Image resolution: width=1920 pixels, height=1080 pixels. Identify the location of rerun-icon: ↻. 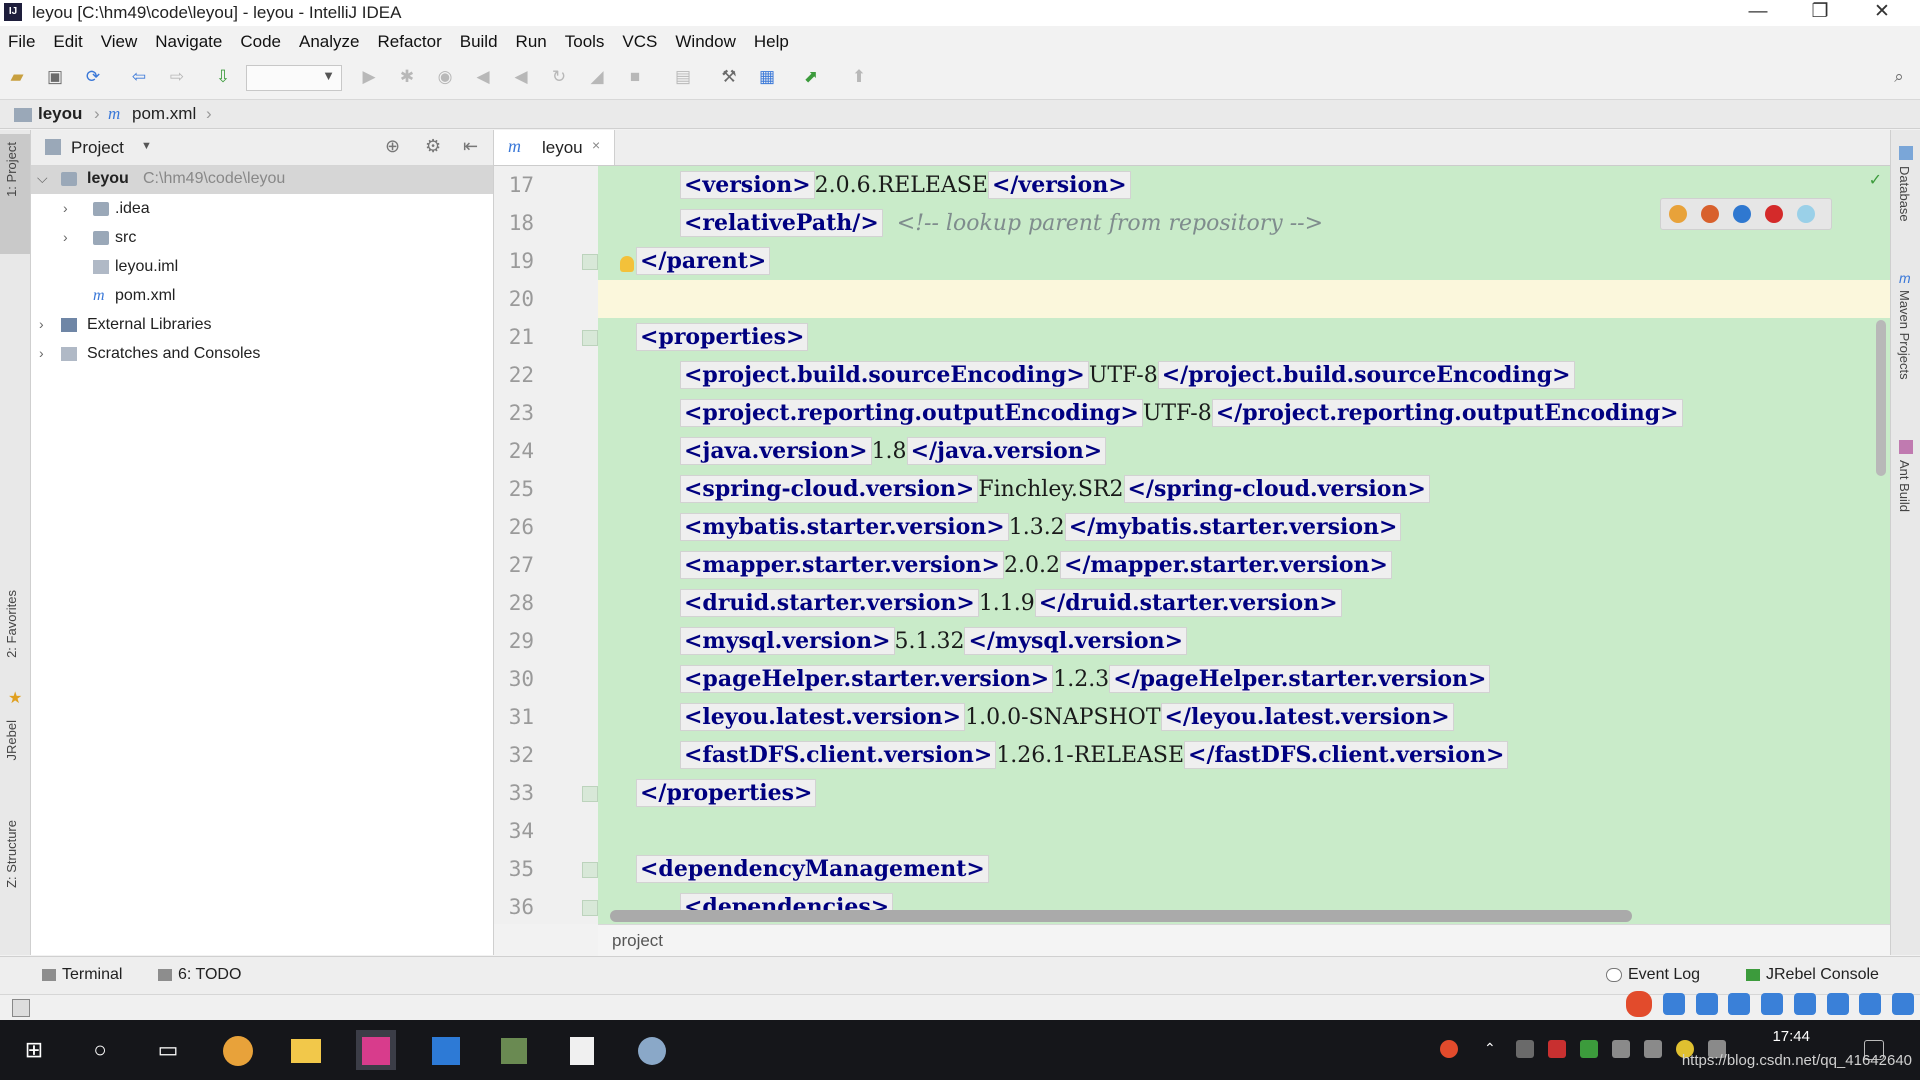
(559, 77).